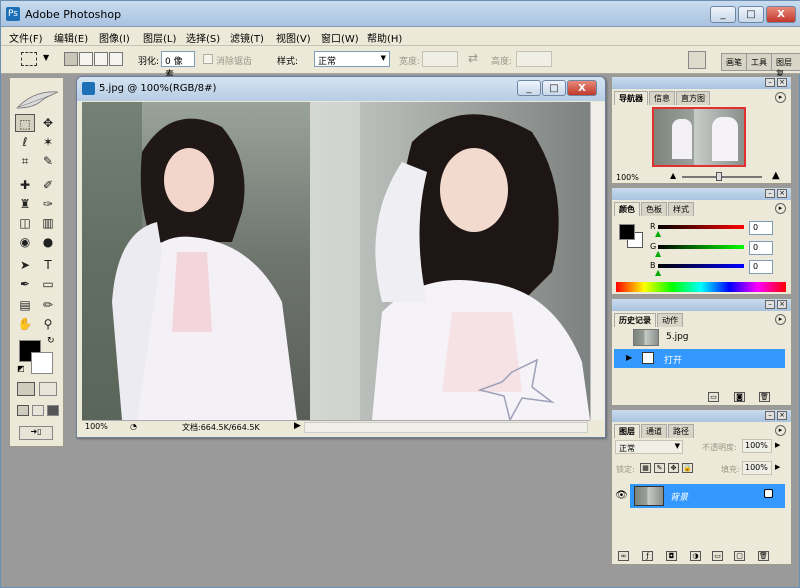 The width and height of the screenshot is (800, 588). What do you see at coordinates (627, 177) in the screenshot?
I see `navigator-zoom: 100%` at bounding box center [627, 177].